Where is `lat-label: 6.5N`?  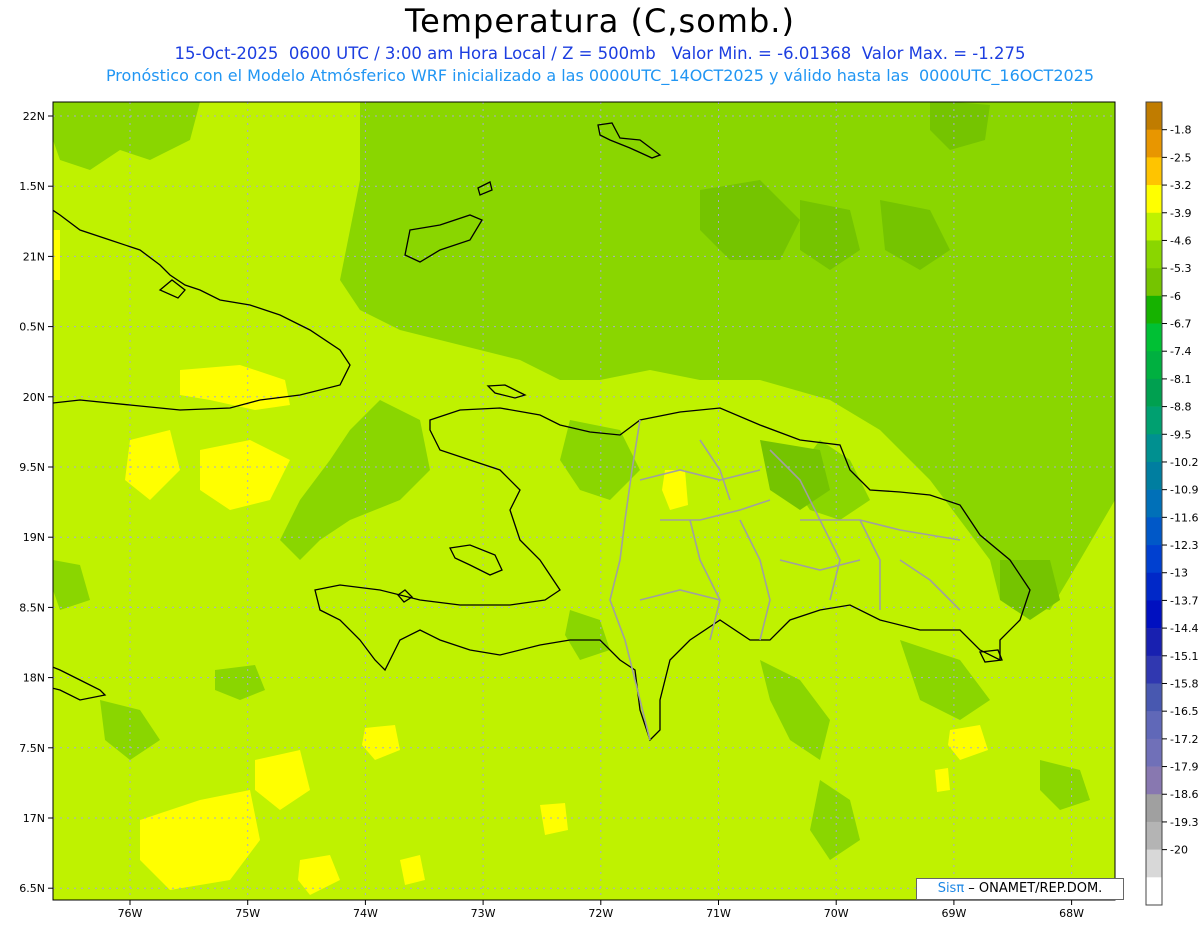
lat-label: 6.5N is located at coordinates (32, 888).